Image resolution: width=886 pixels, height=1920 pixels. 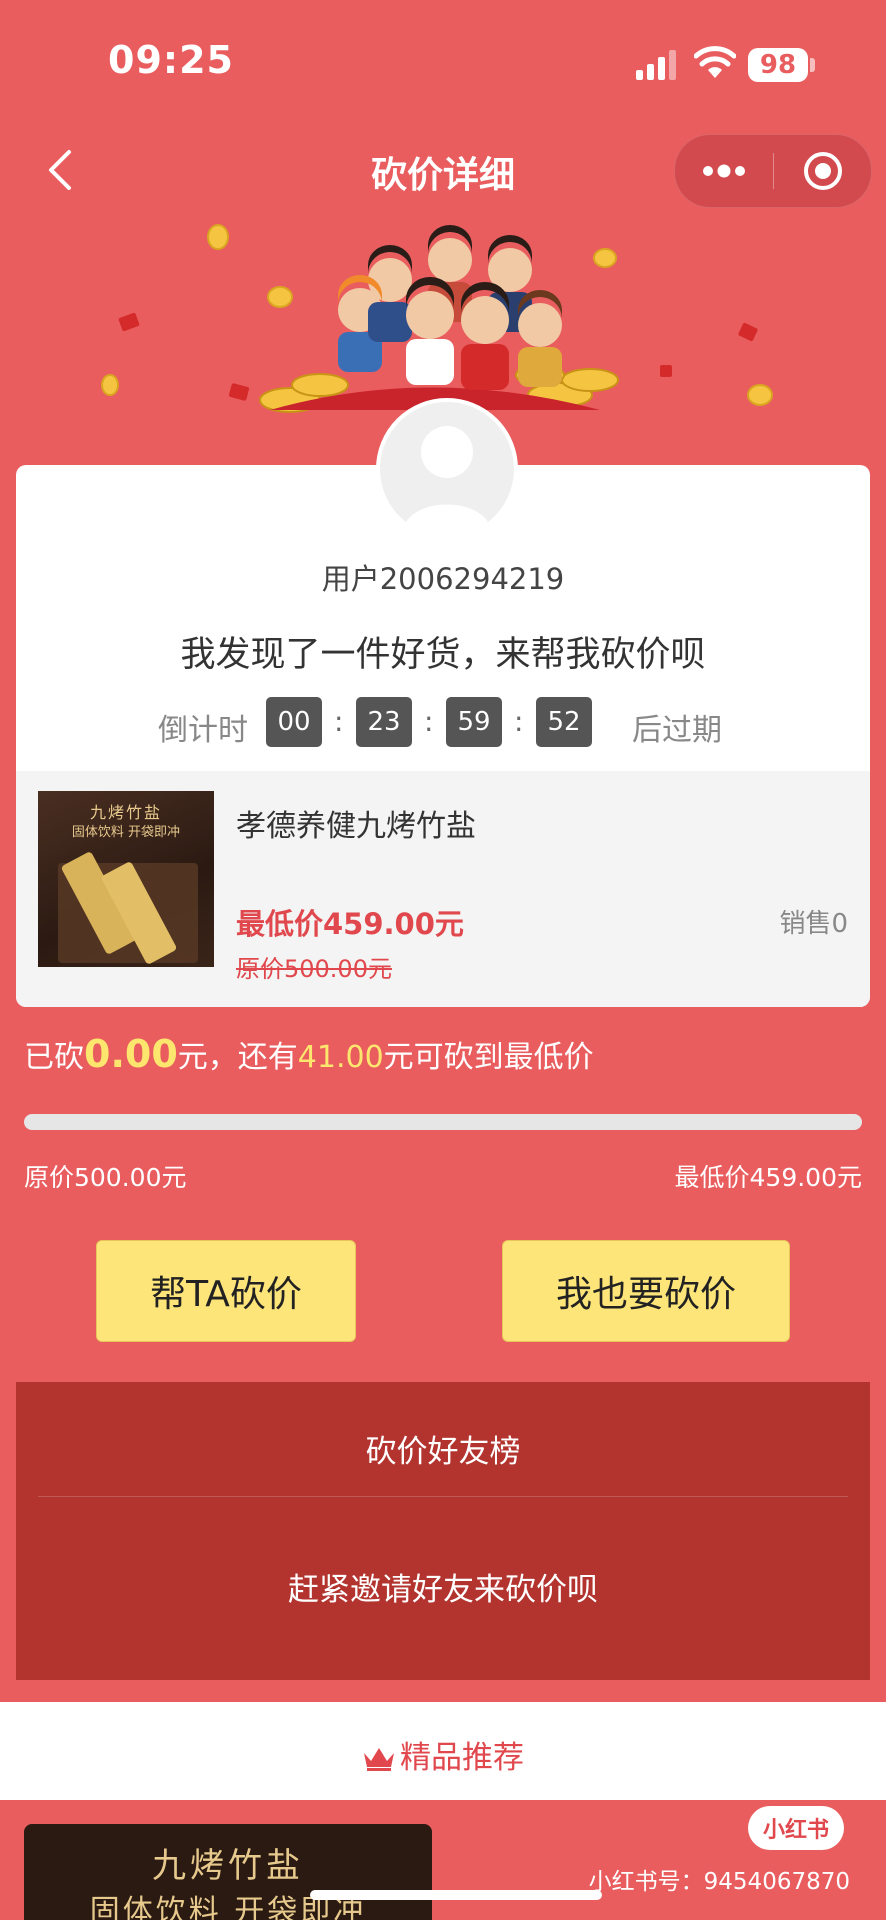 I want to click on close-miniprogram-button, so click(x=822, y=171).